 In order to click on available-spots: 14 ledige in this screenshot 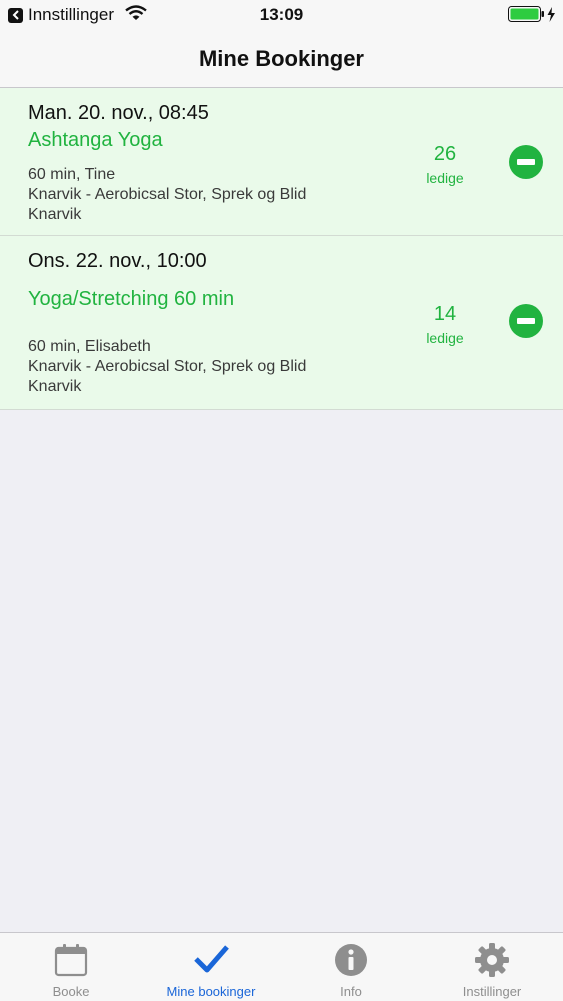, I will do `click(445, 324)`.